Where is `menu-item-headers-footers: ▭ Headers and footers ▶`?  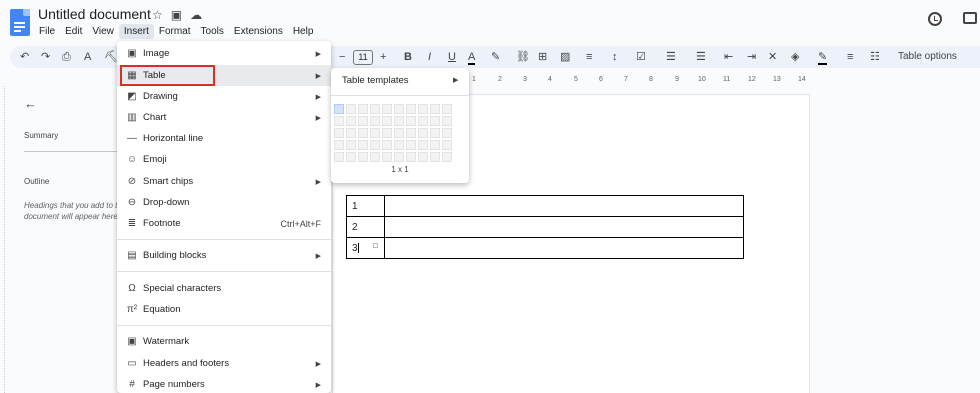
menu-item-headers-footers: ▭ Headers and footers ▶ is located at coordinates (224, 363).